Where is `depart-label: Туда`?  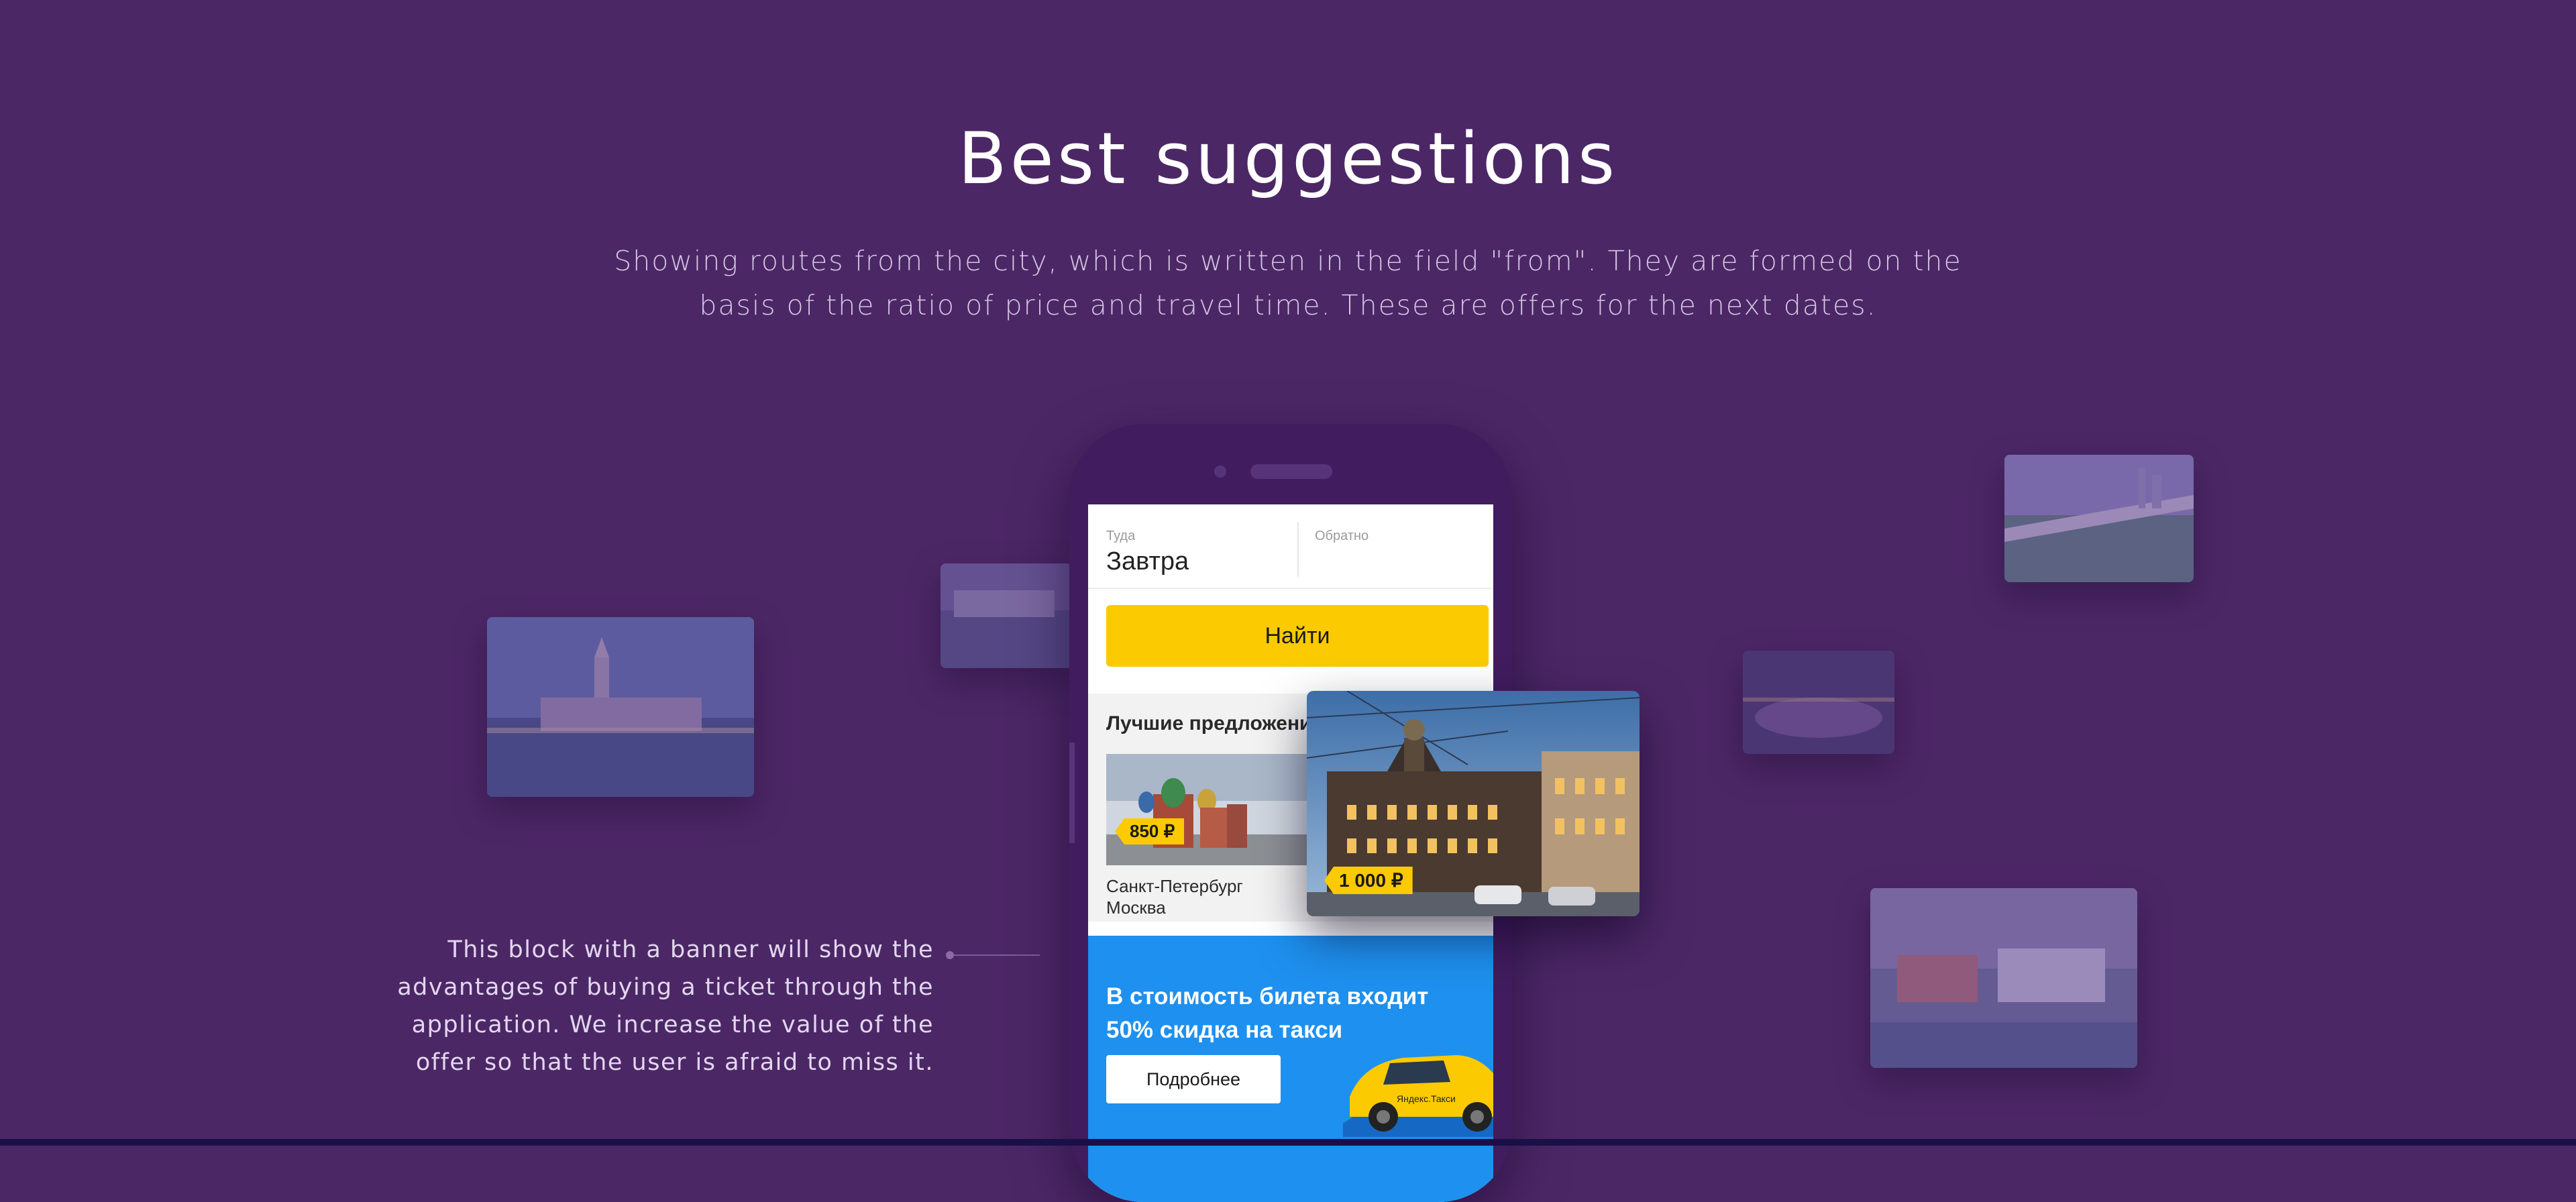
depart-label: Туда is located at coordinates (1121, 536).